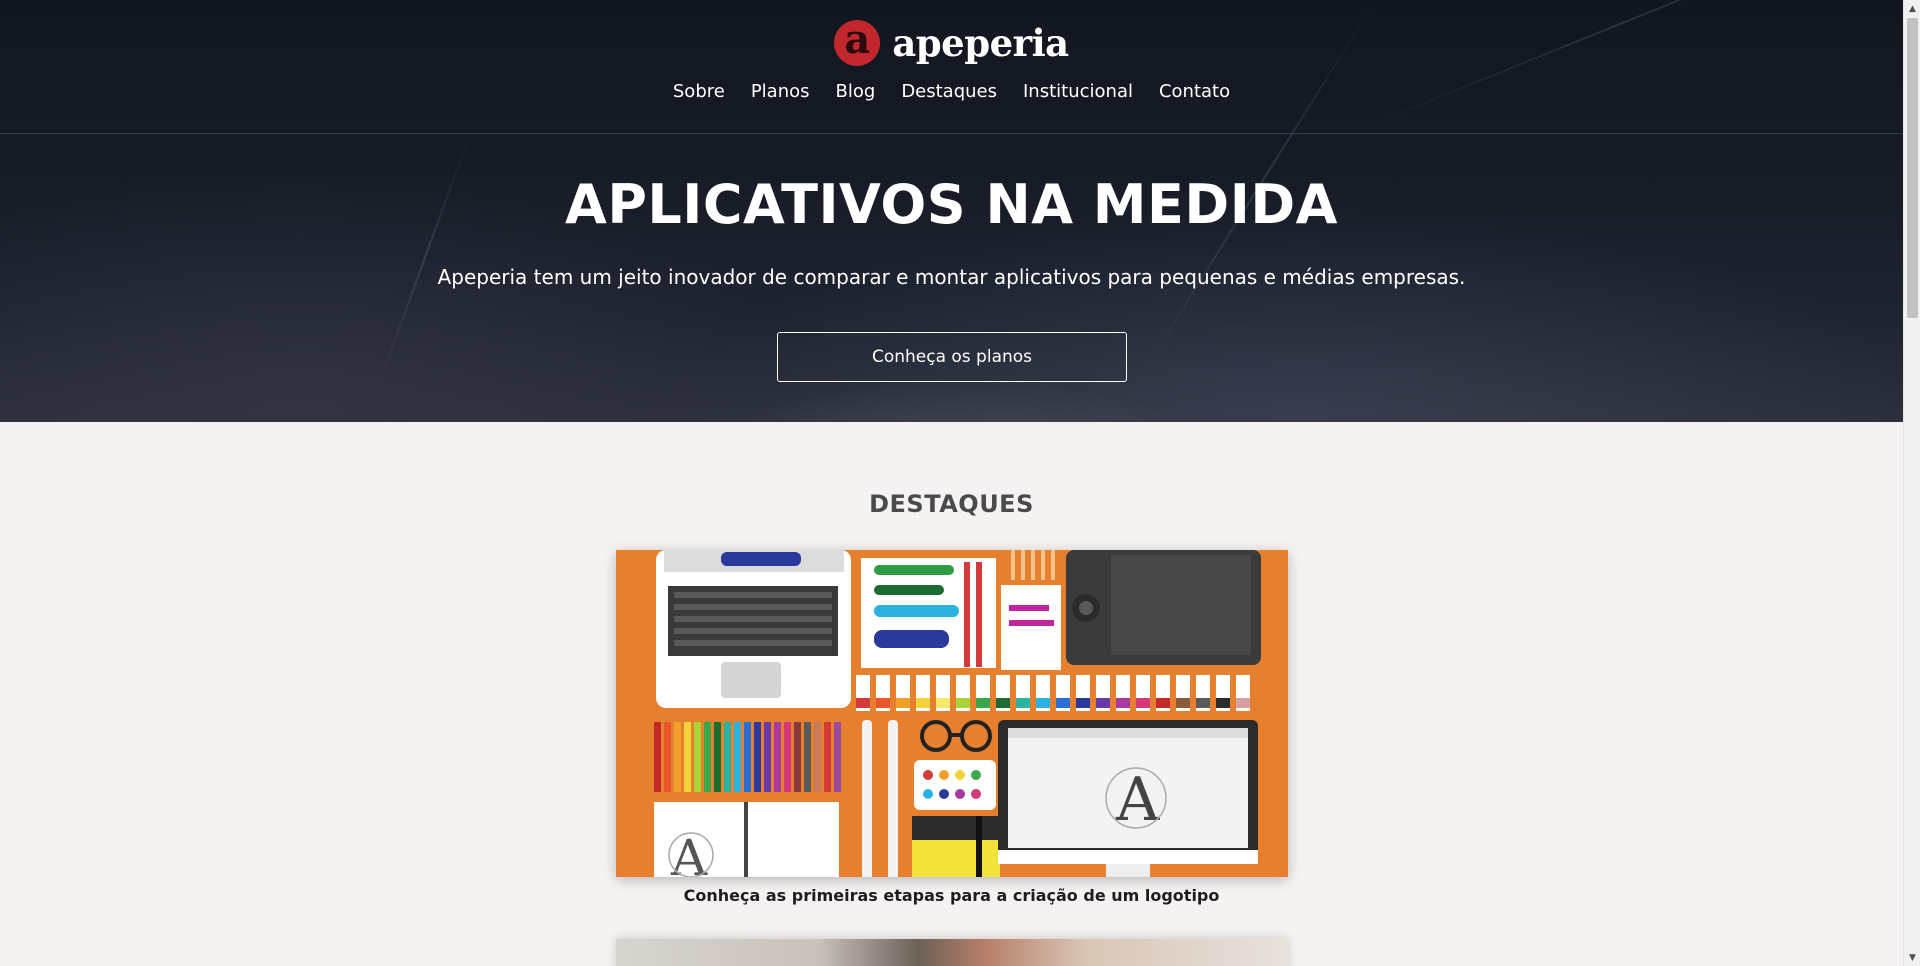 The image size is (1920, 966). I want to click on designer-desk-illustration-icon: A A, so click(952, 713).